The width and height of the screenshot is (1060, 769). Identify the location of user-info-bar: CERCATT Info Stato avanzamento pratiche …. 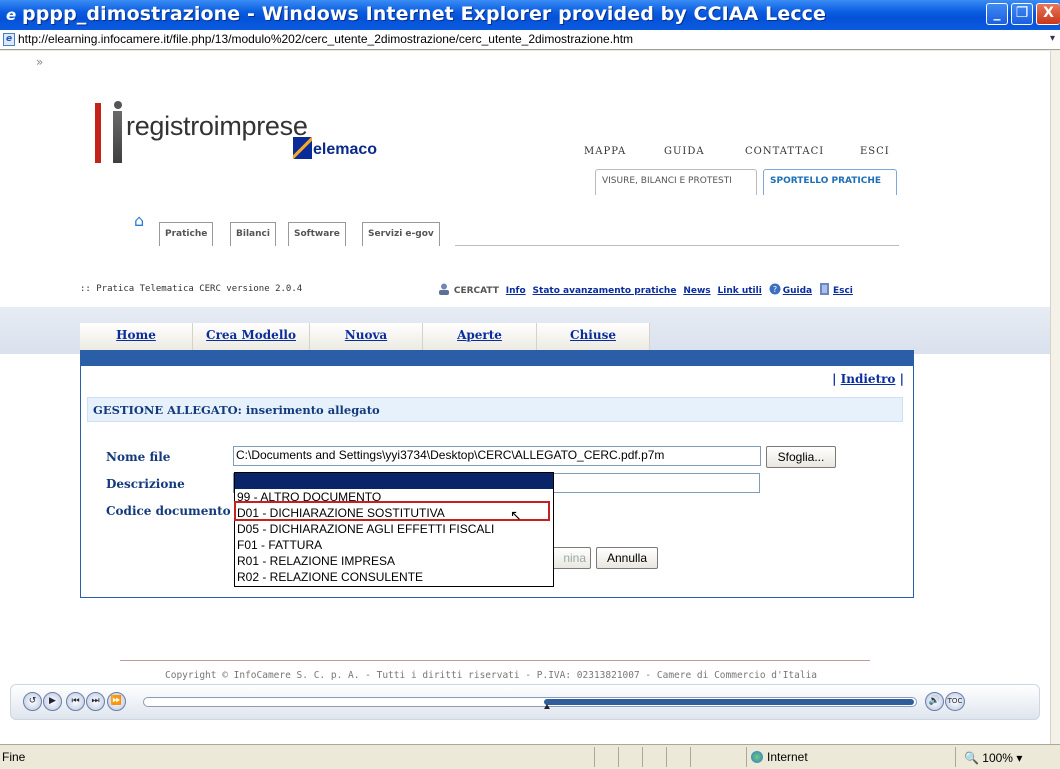
(647, 289).